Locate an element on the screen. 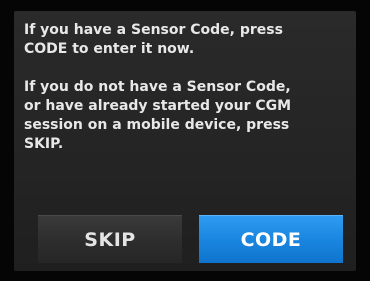  message-line: session on a mobile device, press is located at coordinates (157, 125).